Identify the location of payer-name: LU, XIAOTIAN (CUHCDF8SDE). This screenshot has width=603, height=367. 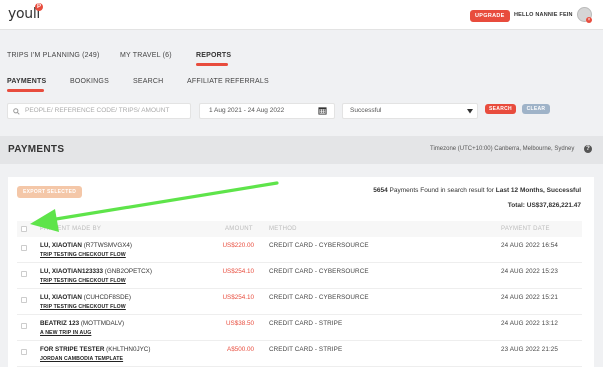
(85, 297).